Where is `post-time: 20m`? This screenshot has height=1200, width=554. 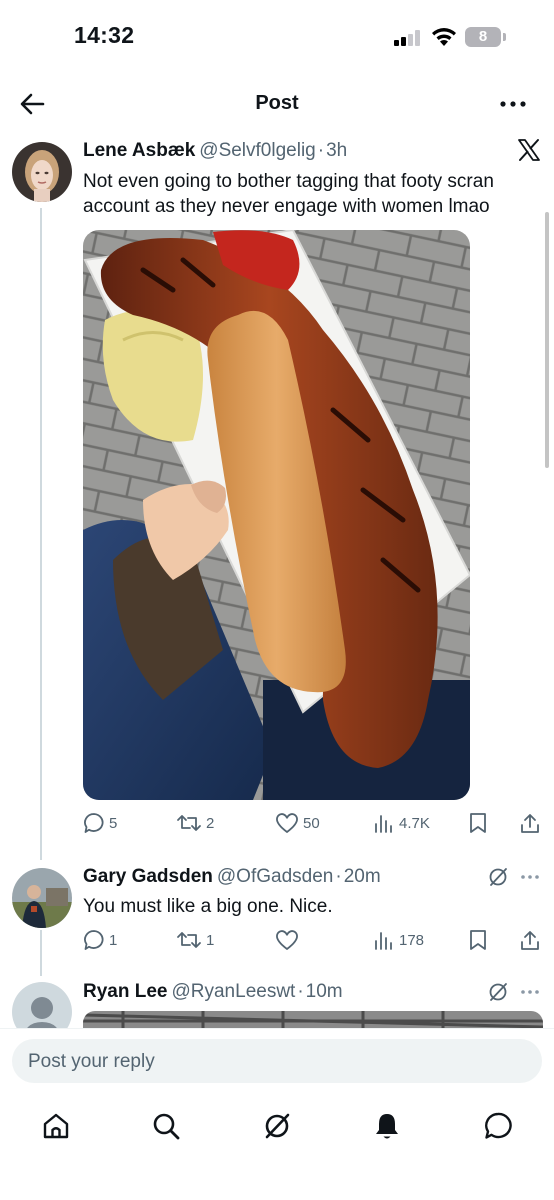
post-time: 20m is located at coordinates (362, 876).